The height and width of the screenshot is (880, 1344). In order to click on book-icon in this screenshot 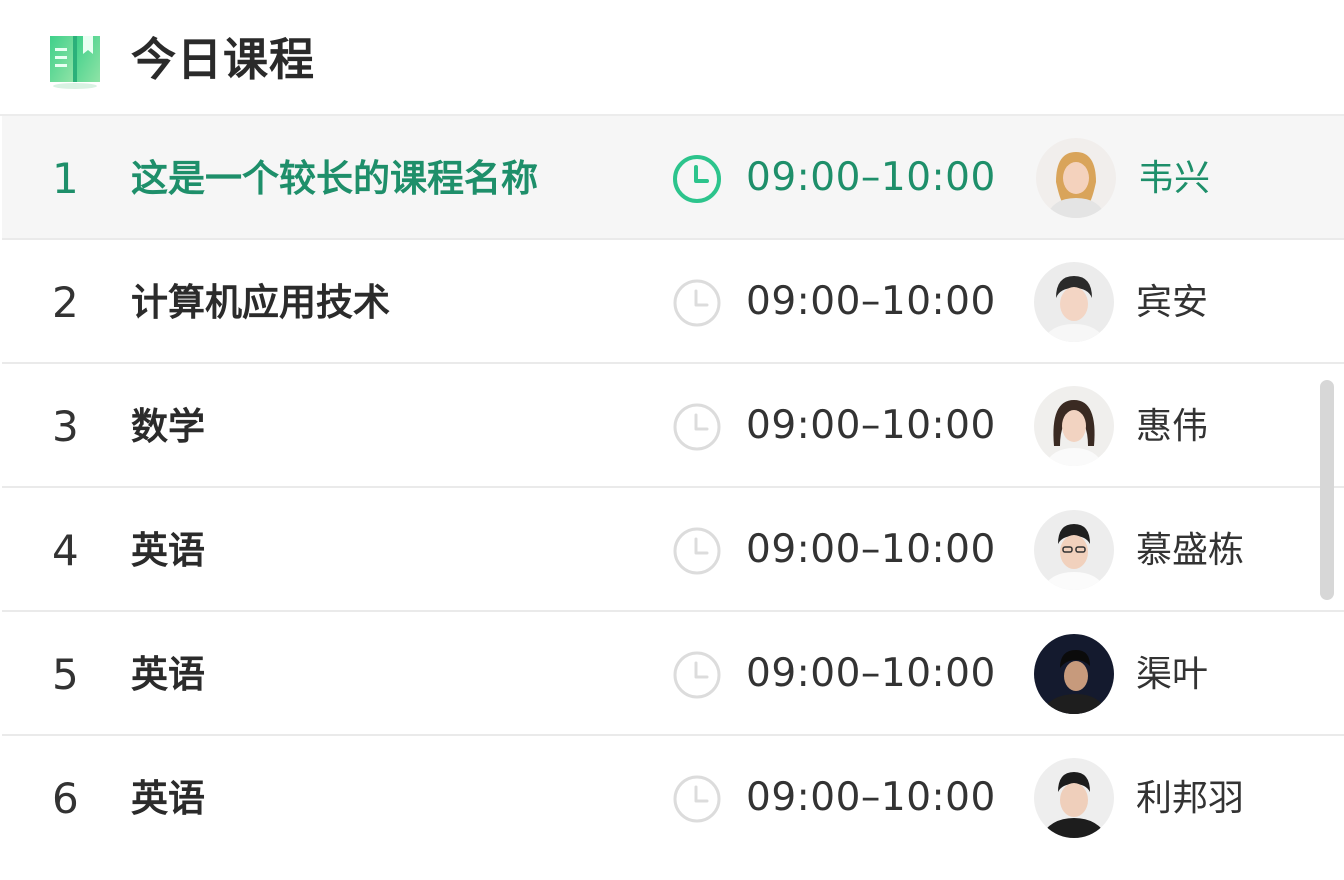, I will do `click(75, 62)`.